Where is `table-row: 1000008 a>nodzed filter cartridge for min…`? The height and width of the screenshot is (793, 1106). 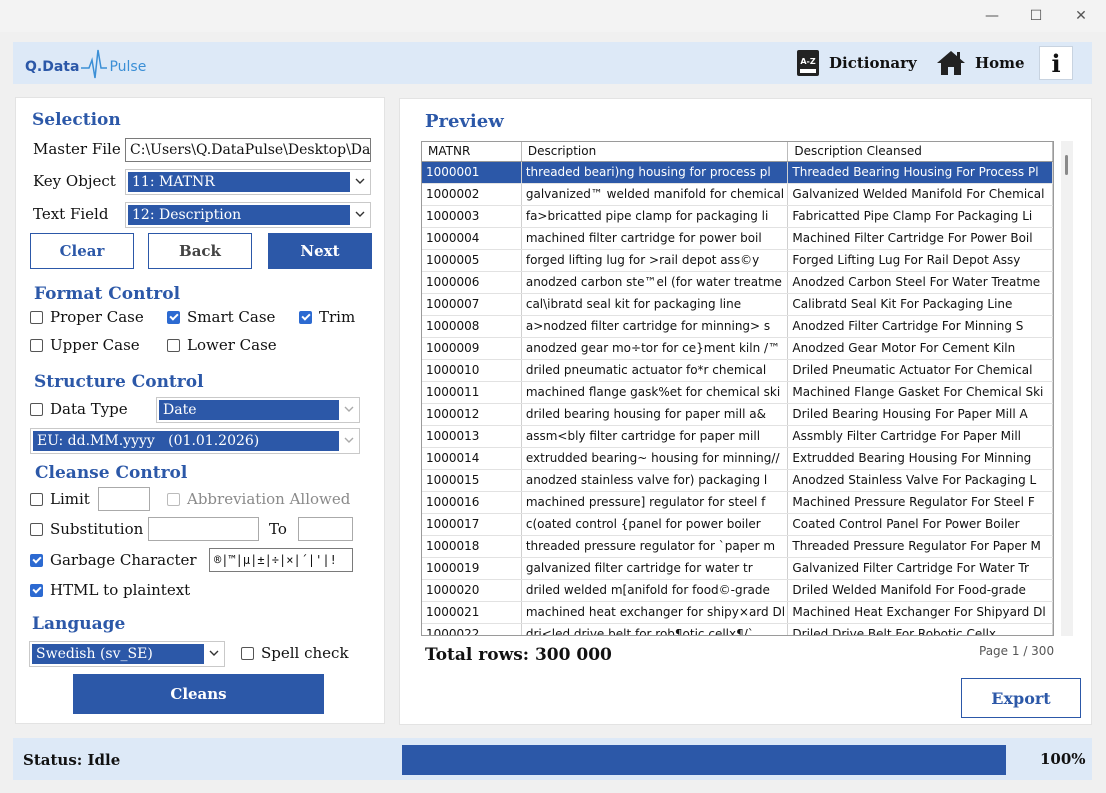
table-row: 1000008 a>nodzed filter cartridge for min… is located at coordinates (737, 327).